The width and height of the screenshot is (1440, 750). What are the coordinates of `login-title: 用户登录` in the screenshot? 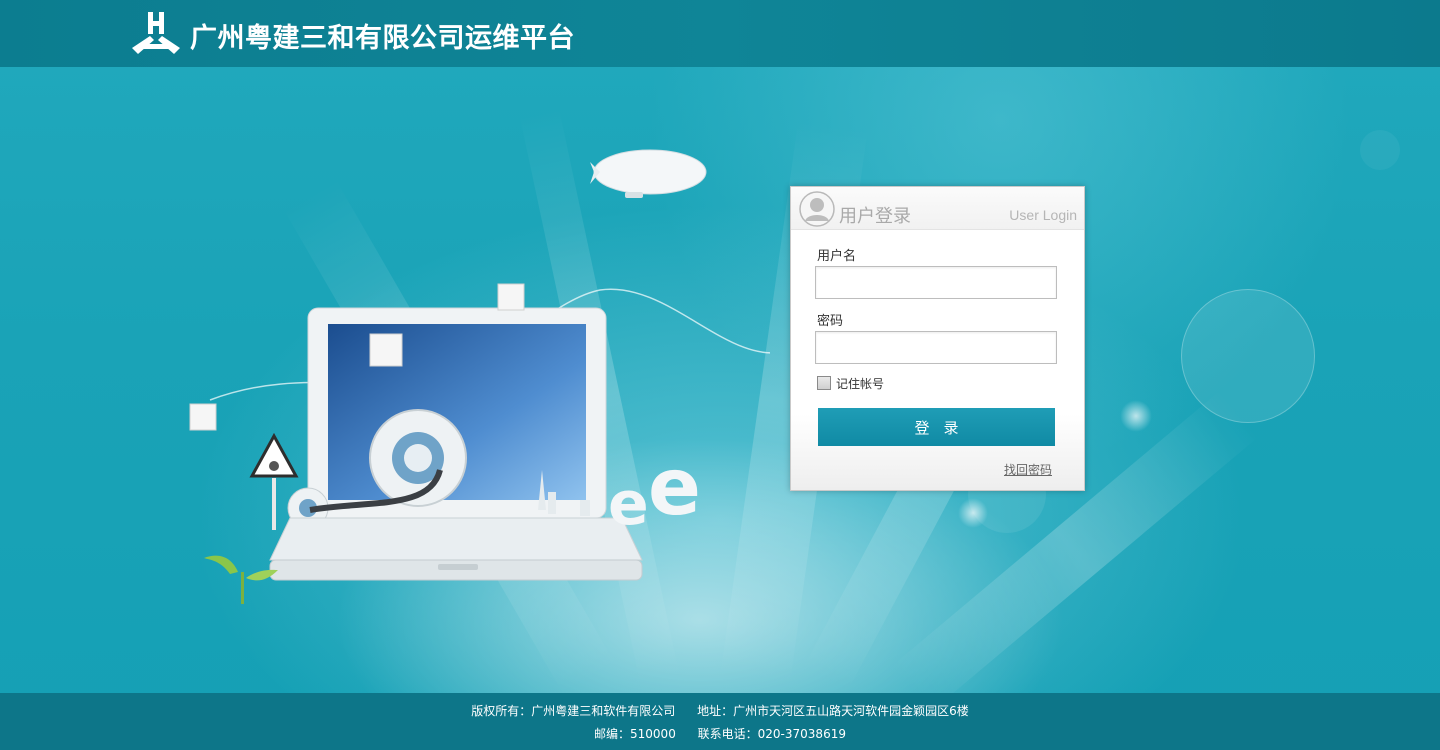 It's located at (875, 216).